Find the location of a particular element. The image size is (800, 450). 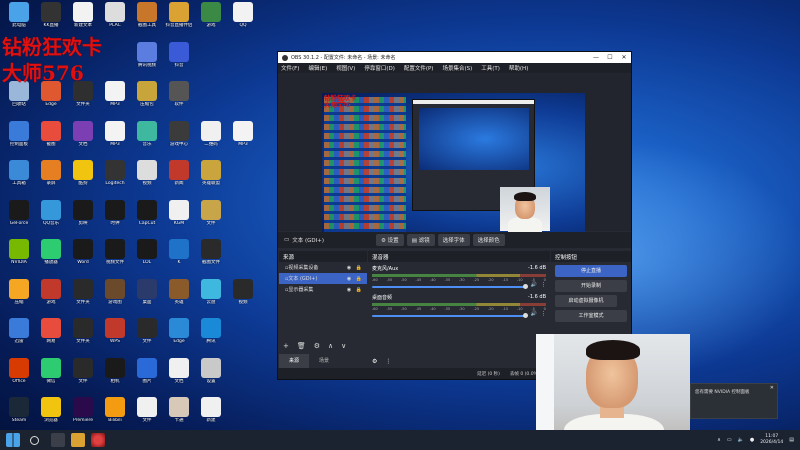

desktop-icon: Office is located at coordinates (19, 375).